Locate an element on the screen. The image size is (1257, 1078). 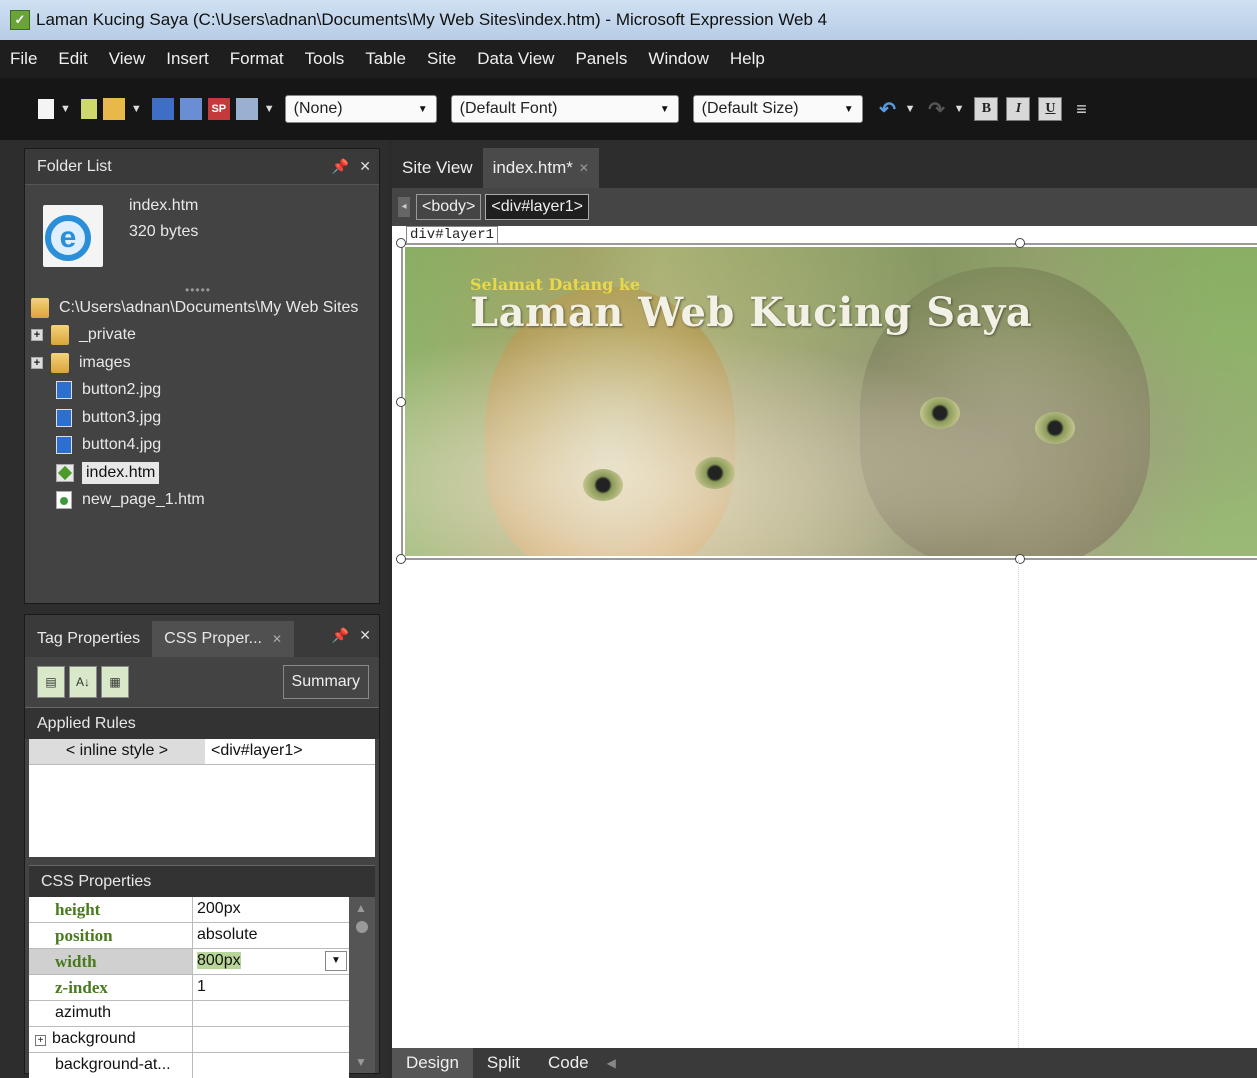
style-select: (None) ▼ is located at coordinates (360, 109).